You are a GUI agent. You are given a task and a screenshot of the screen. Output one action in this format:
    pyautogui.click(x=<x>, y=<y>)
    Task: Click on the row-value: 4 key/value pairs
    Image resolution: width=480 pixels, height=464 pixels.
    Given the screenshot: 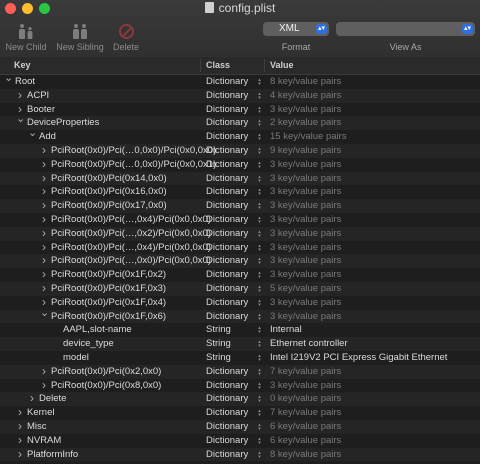 What is the action you would take?
    pyautogui.click(x=305, y=96)
    